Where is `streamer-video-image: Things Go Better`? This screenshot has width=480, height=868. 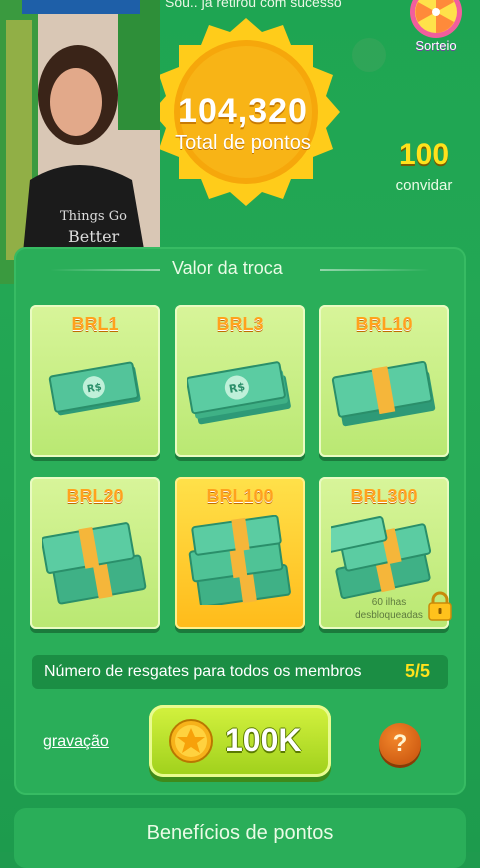 streamer-video-image: Things Go Better is located at coordinates (80, 142).